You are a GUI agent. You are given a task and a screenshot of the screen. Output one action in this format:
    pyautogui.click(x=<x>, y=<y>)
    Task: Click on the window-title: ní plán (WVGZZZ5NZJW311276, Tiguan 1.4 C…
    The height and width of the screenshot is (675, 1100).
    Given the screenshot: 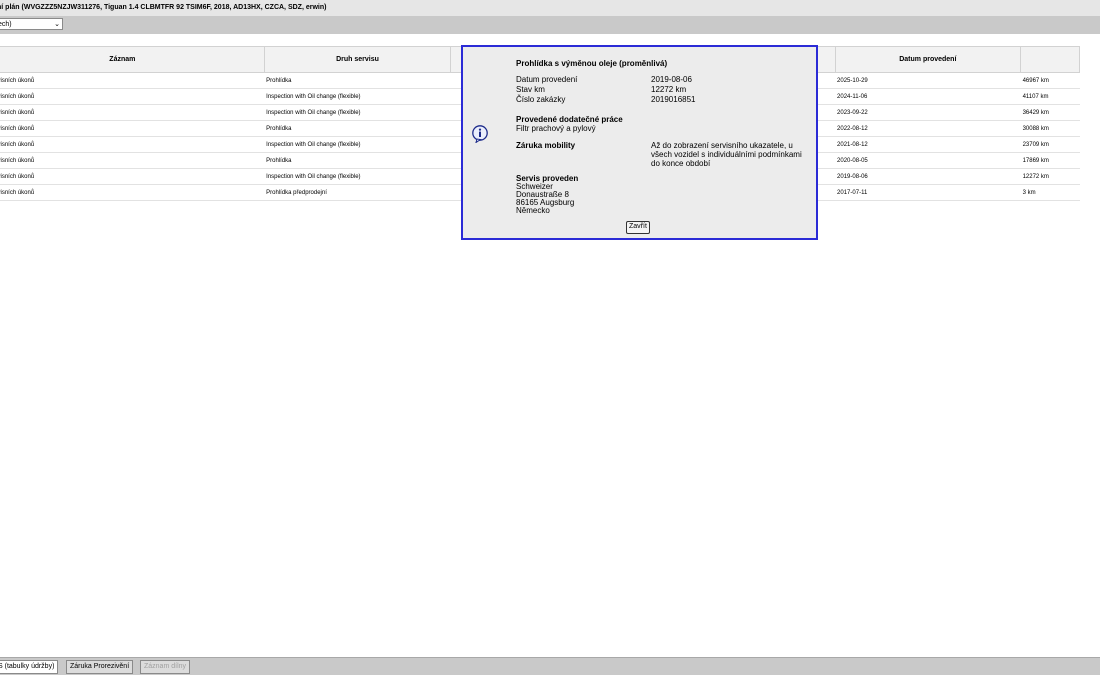 What is the action you would take?
    pyautogui.click(x=550, y=8)
    